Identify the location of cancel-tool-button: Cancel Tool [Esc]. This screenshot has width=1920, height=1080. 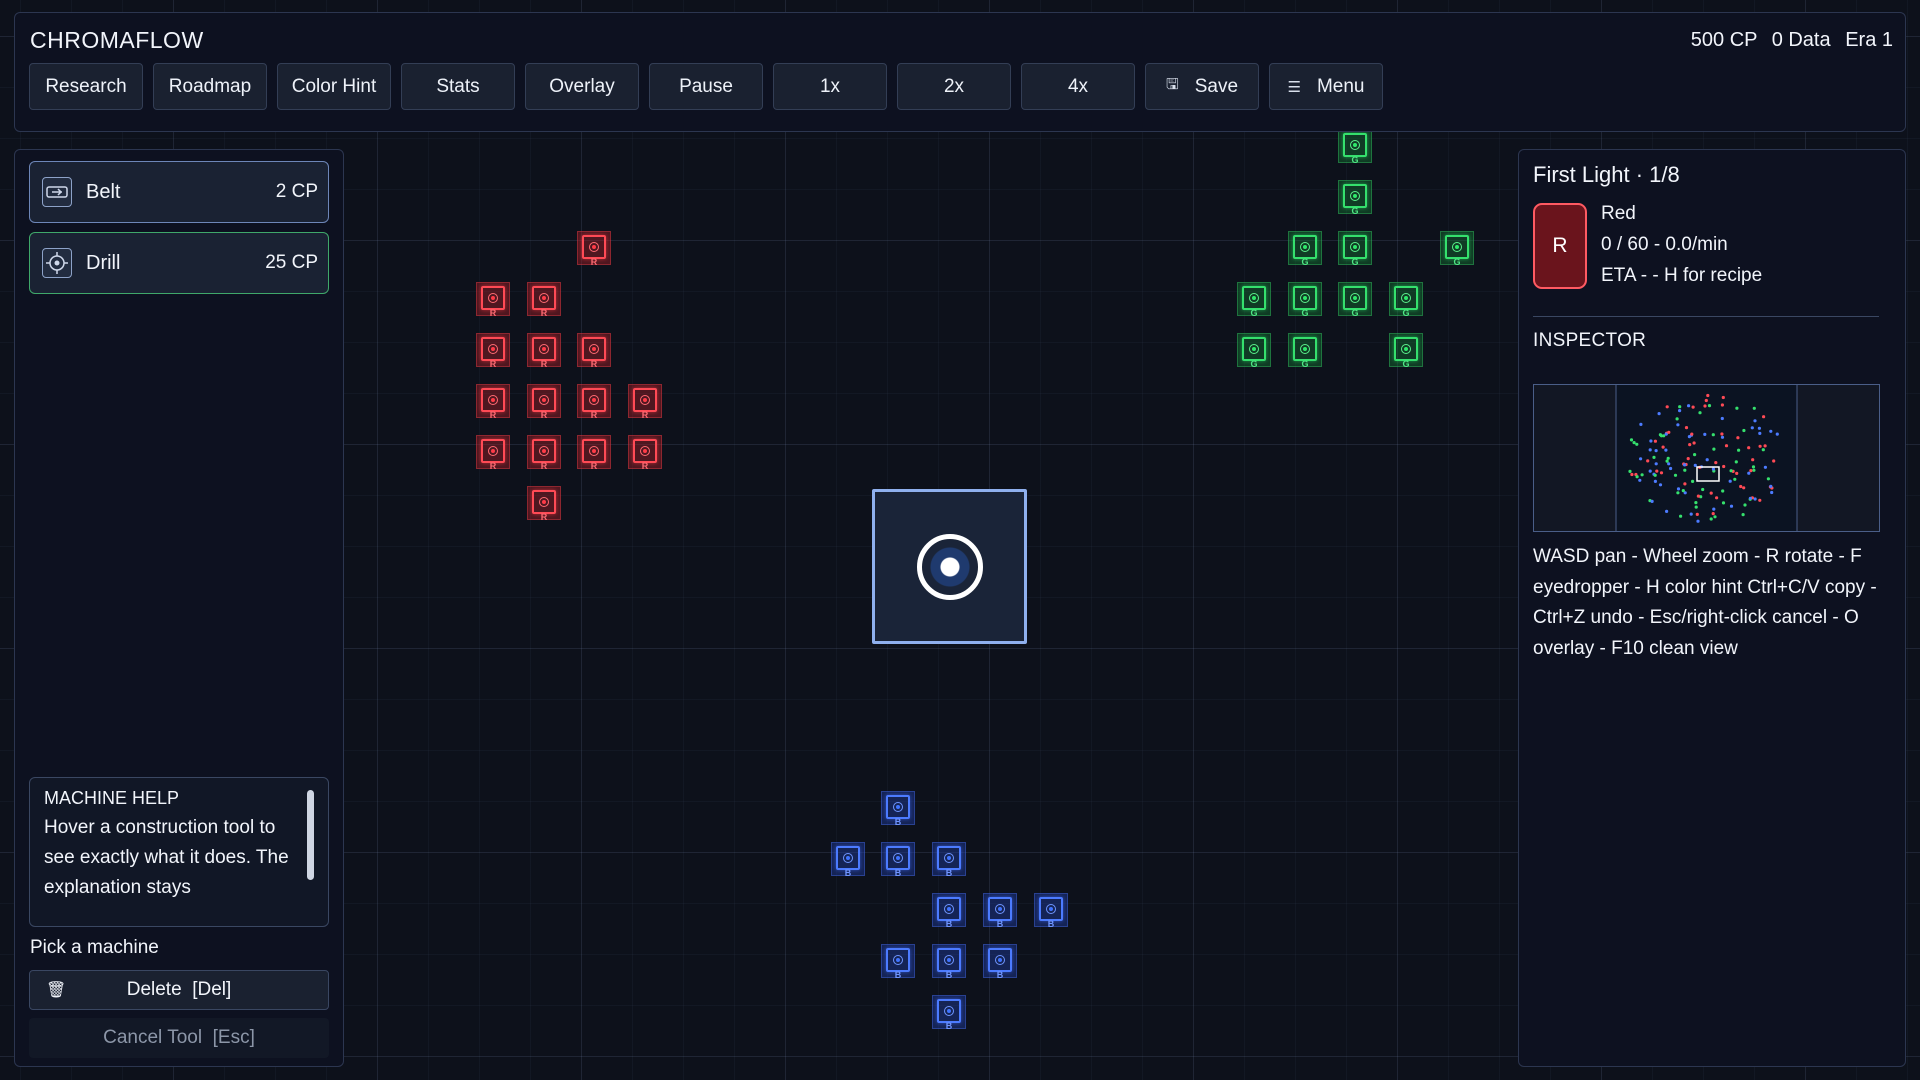
(179, 1038).